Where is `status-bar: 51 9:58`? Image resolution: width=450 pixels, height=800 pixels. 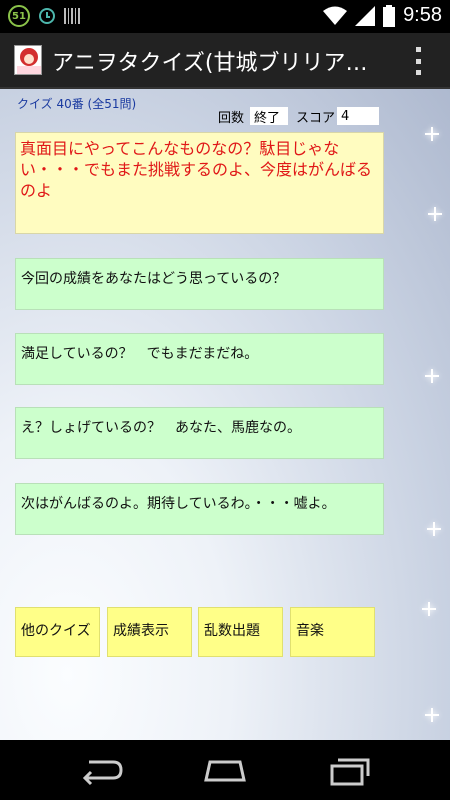
status-bar: 51 9:58 is located at coordinates (225, 16).